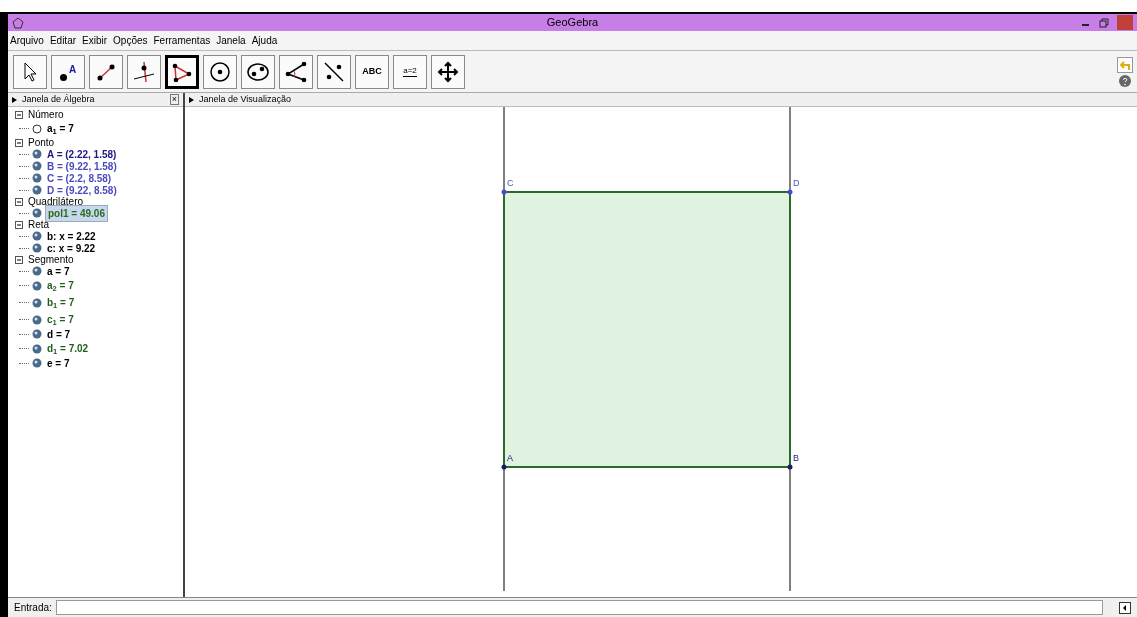  What do you see at coordinates (174, 99) in the screenshot?
I see `close-panel-button: ×` at bounding box center [174, 99].